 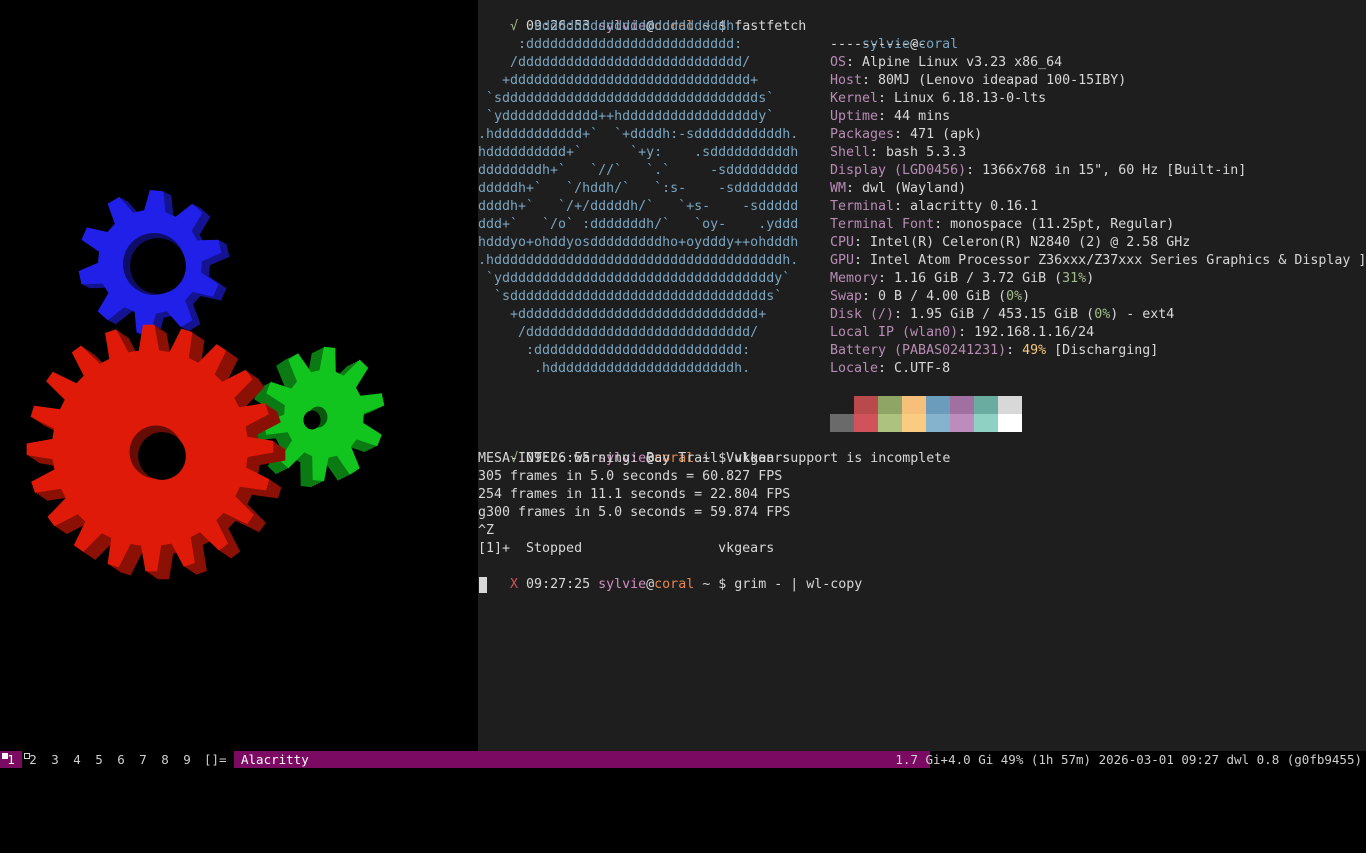 I want to click on info-key: Swap, so click(x=846, y=296).